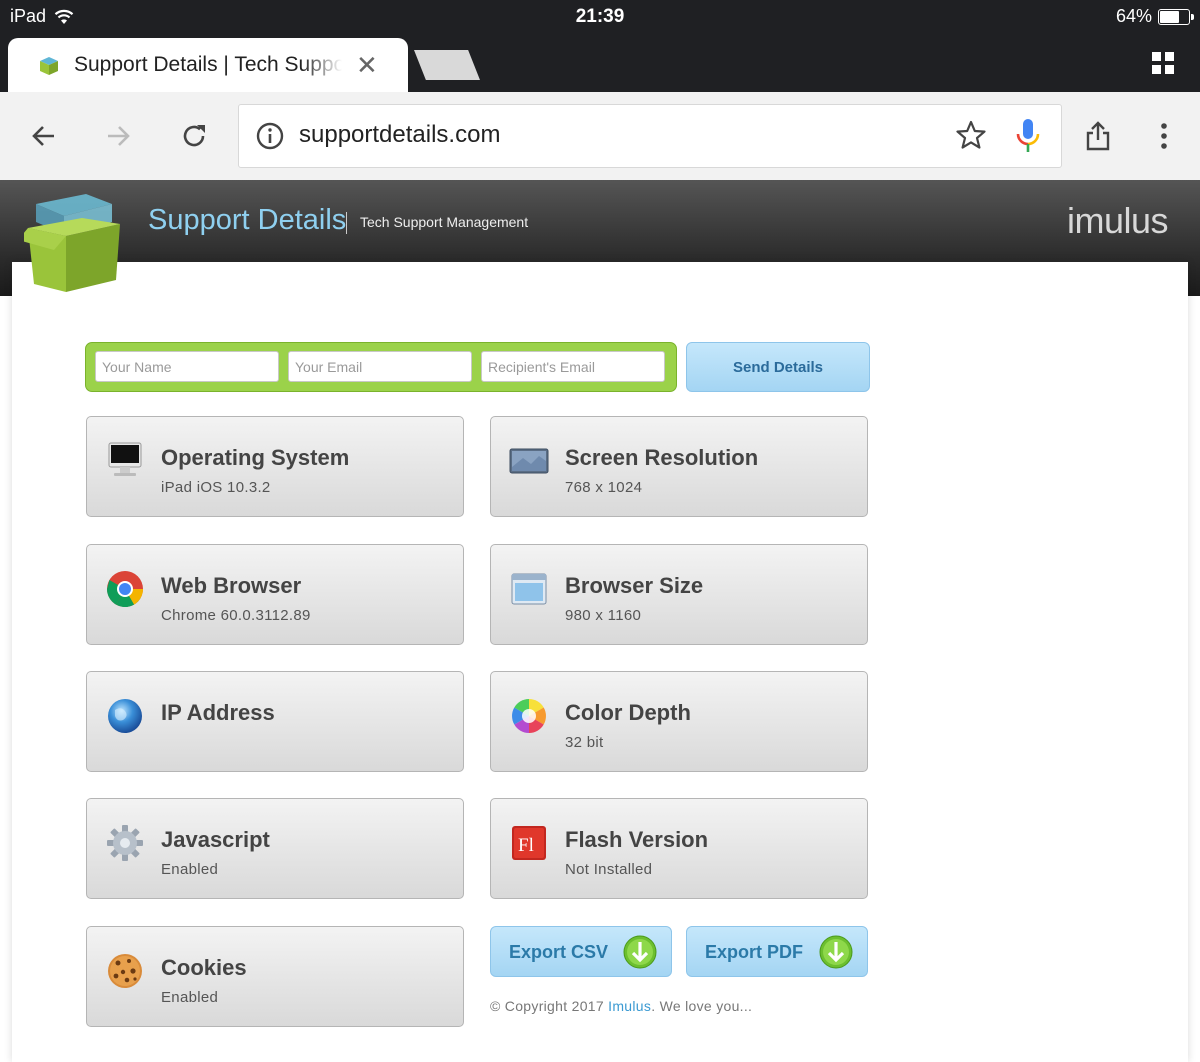  I want to click on site-subtitle: Tech Support Management, so click(444, 222).